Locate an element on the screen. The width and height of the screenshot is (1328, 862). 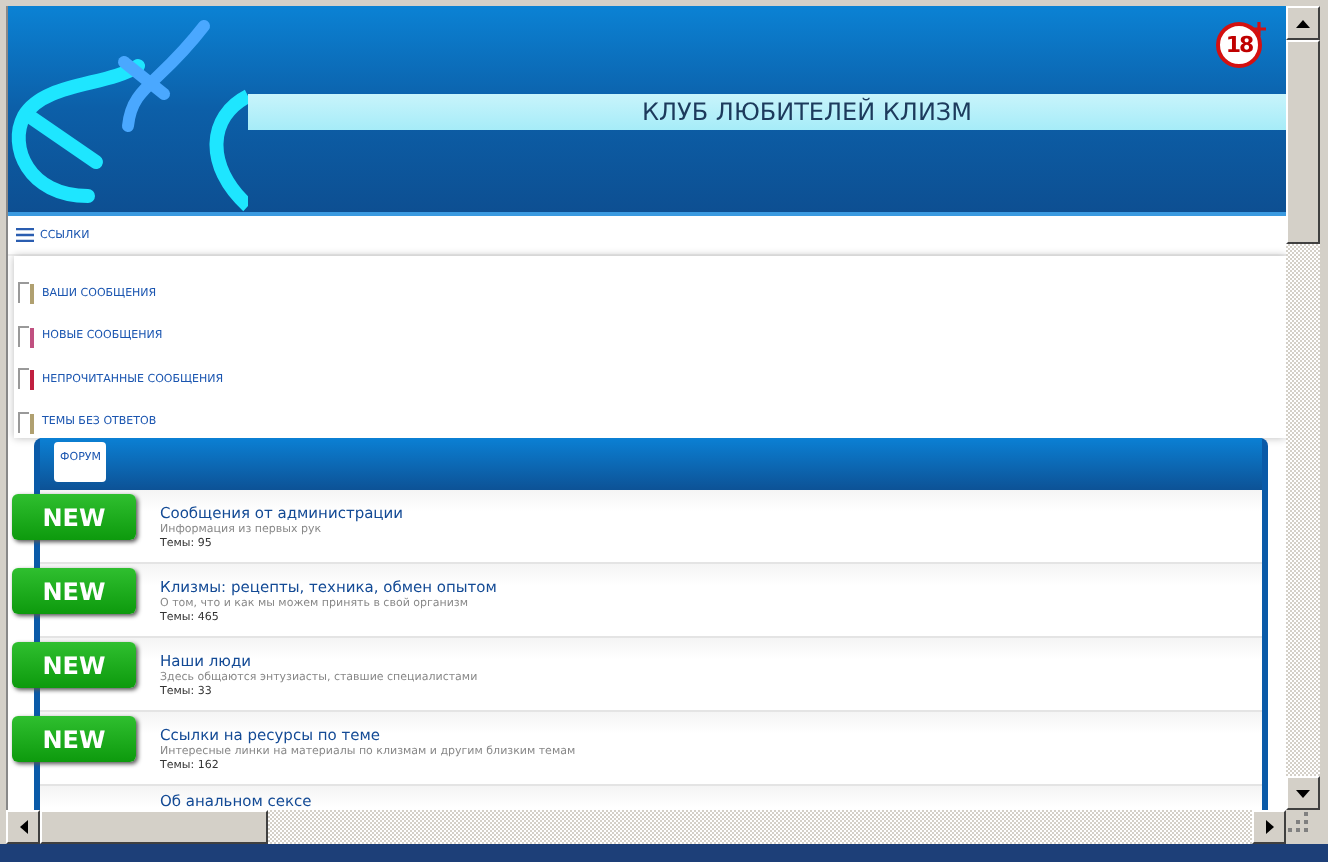
horizontal-scrollbar is located at coordinates (646, 827).